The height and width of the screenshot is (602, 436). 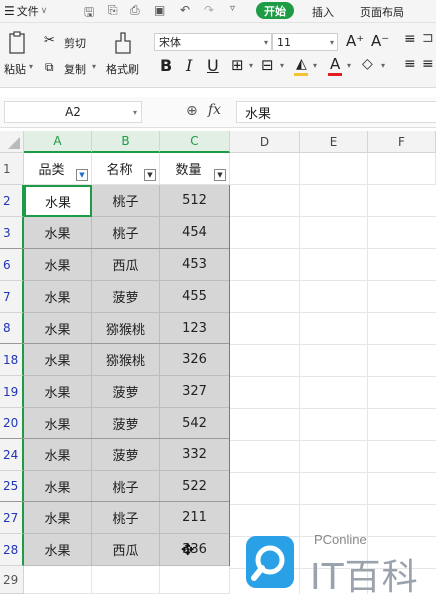 I want to click on bold-icon: B, so click(x=166, y=65).